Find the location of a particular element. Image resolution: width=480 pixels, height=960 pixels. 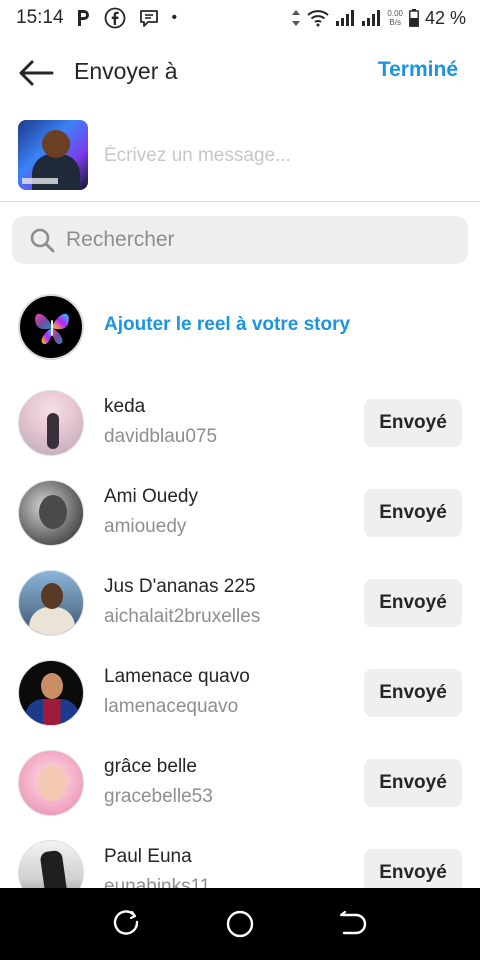

home-circle-icon is located at coordinates (240, 924).